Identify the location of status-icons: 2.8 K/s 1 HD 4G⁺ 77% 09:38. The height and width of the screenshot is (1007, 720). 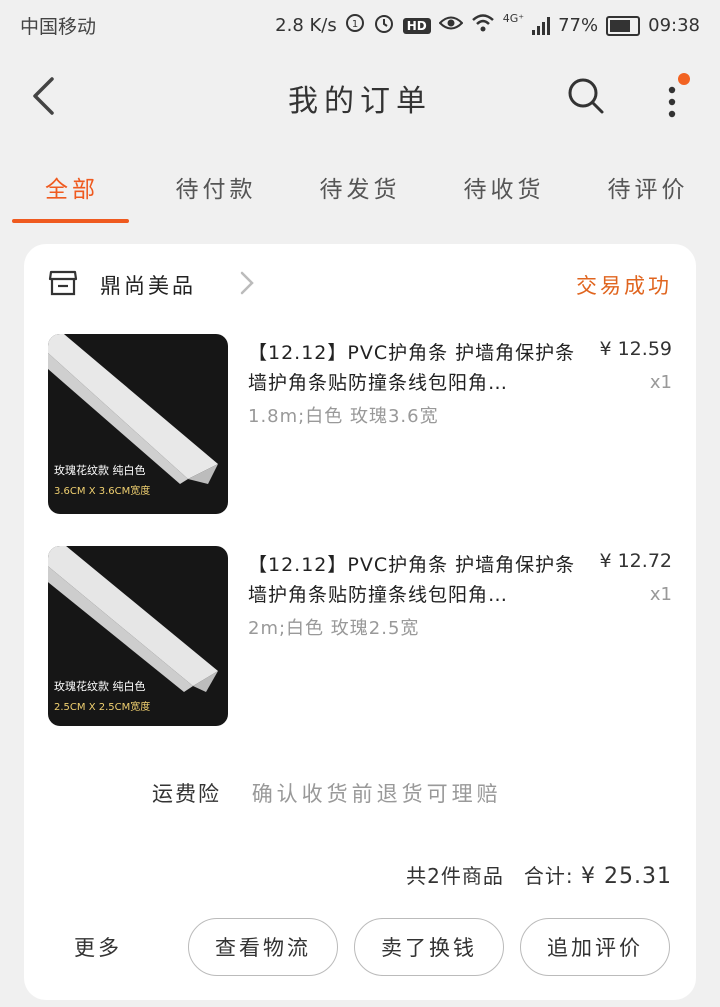
(487, 25).